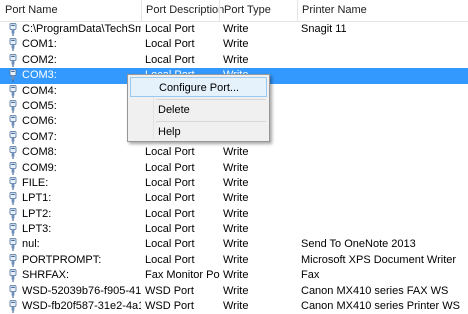 This screenshot has width=468, height=314. I want to click on column-port-description: Port Description, so click(182, 10).